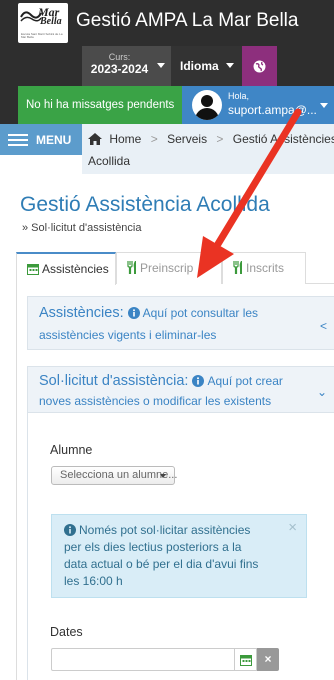 This screenshot has width=334, height=680. Describe the element at coordinates (82, 228) in the screenshot. I see `page-subtitle: » Sol·licitut d'assistència` at that location.